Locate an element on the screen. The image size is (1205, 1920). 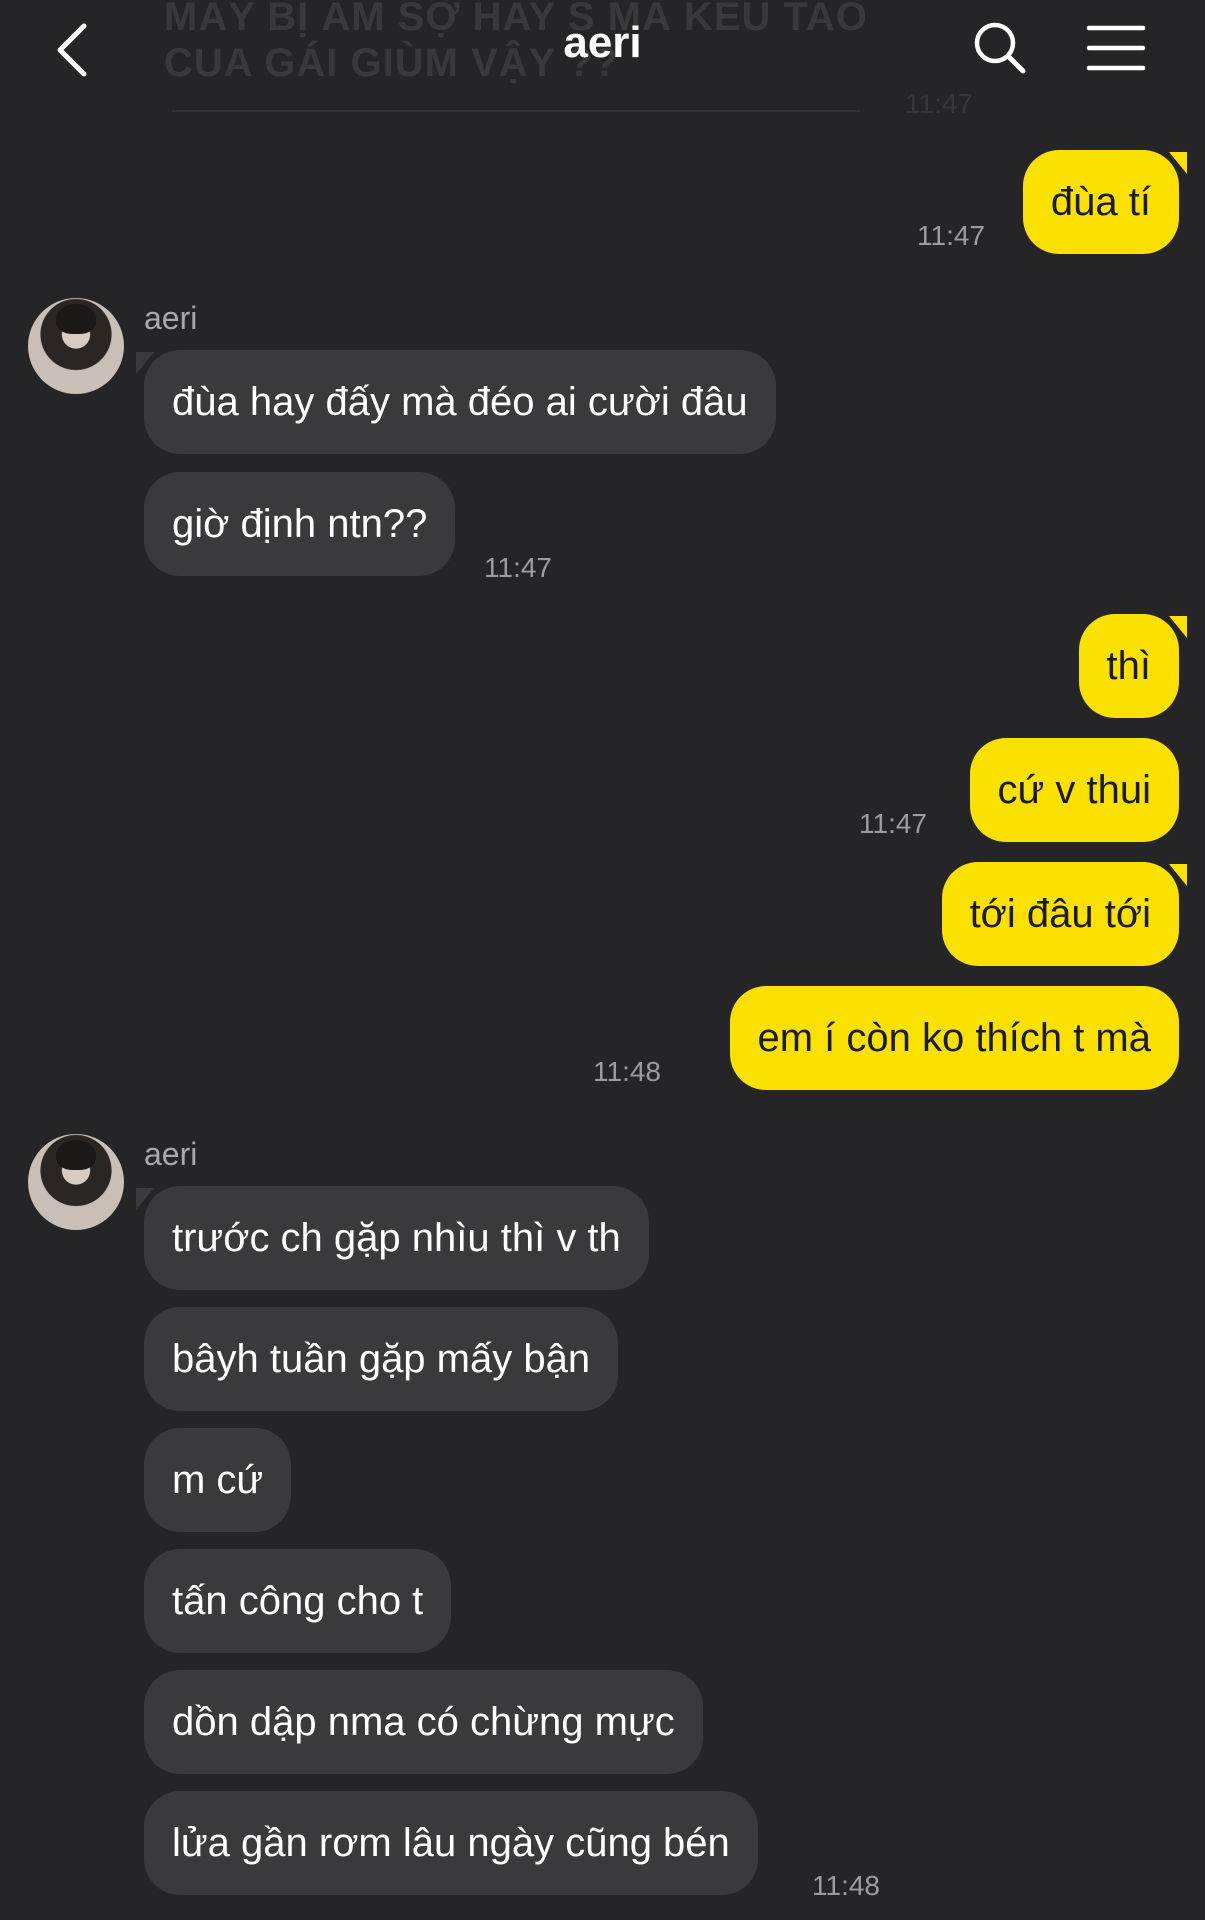
message-bubble-mine: thì is located at coordinates (1128, 666).